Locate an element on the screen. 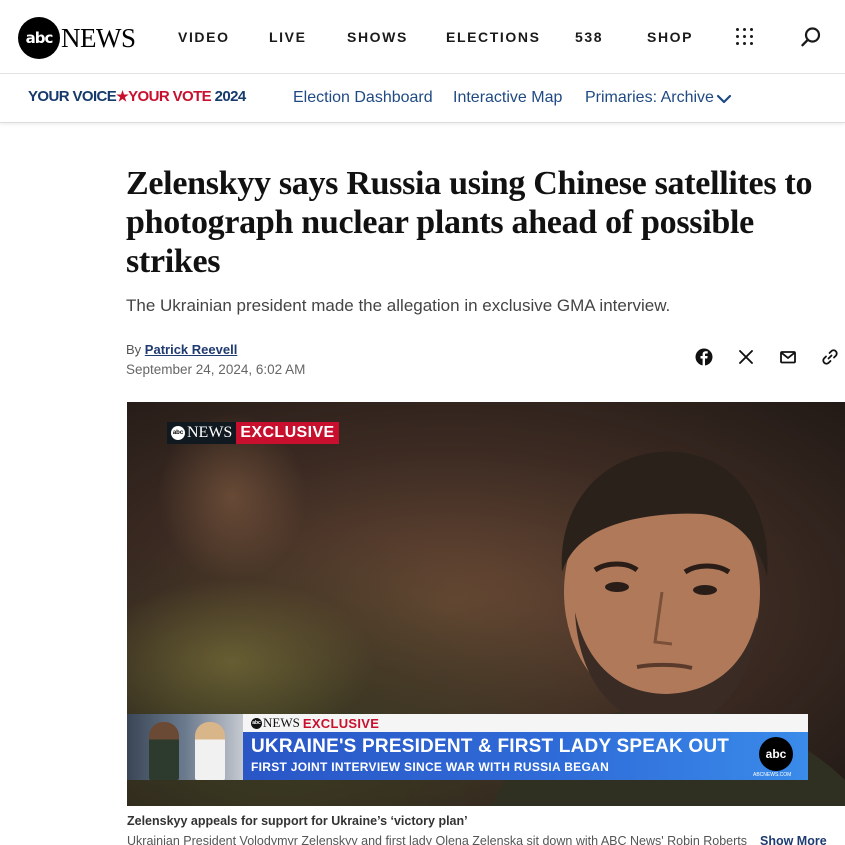 The width and height of the screenshot is (845, 845). publish-date: September 24, 2024, 6:02 AM is located at coordinates (216, 369).